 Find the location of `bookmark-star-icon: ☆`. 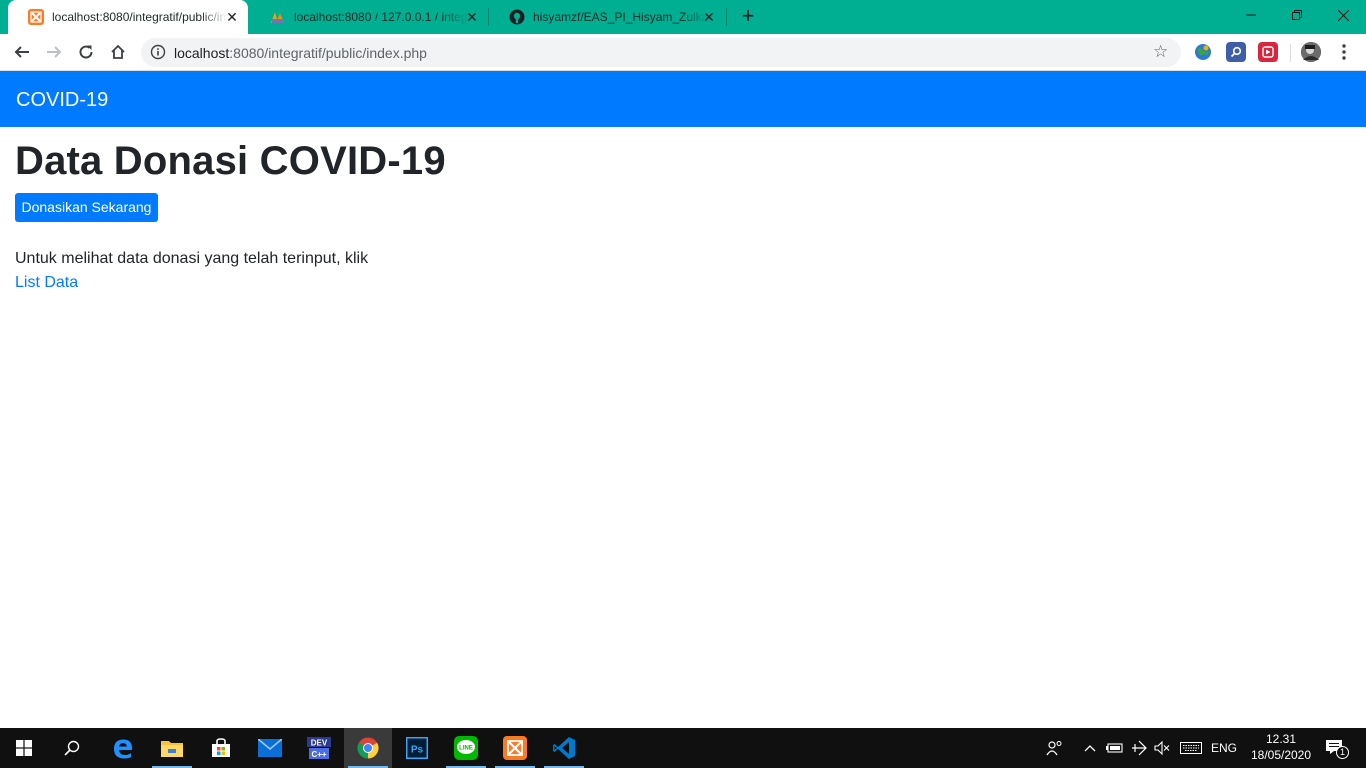

bookmark-star-icon: ☆ is located at coordinates (1162, 52).